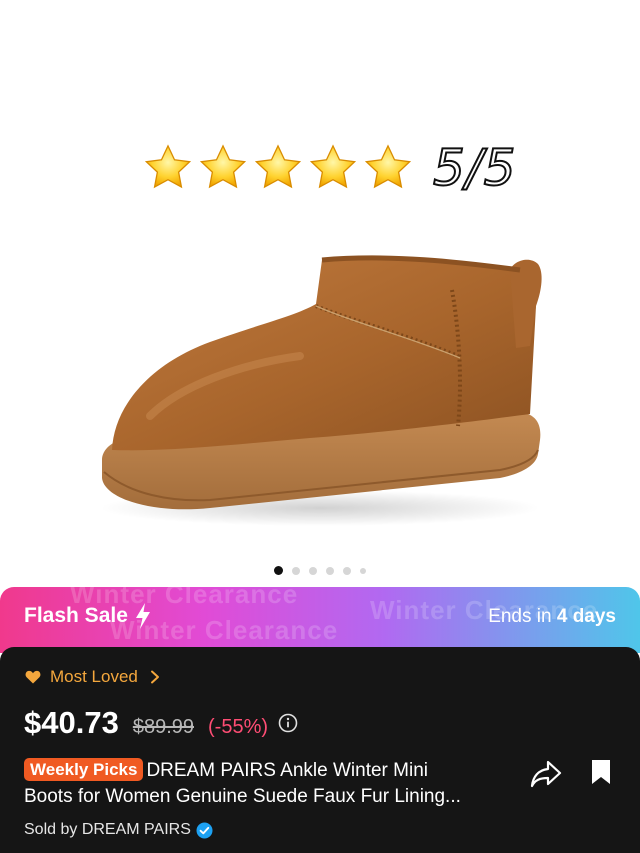  I want to click on most-loved-link: Most Loved, so click(92, 677).